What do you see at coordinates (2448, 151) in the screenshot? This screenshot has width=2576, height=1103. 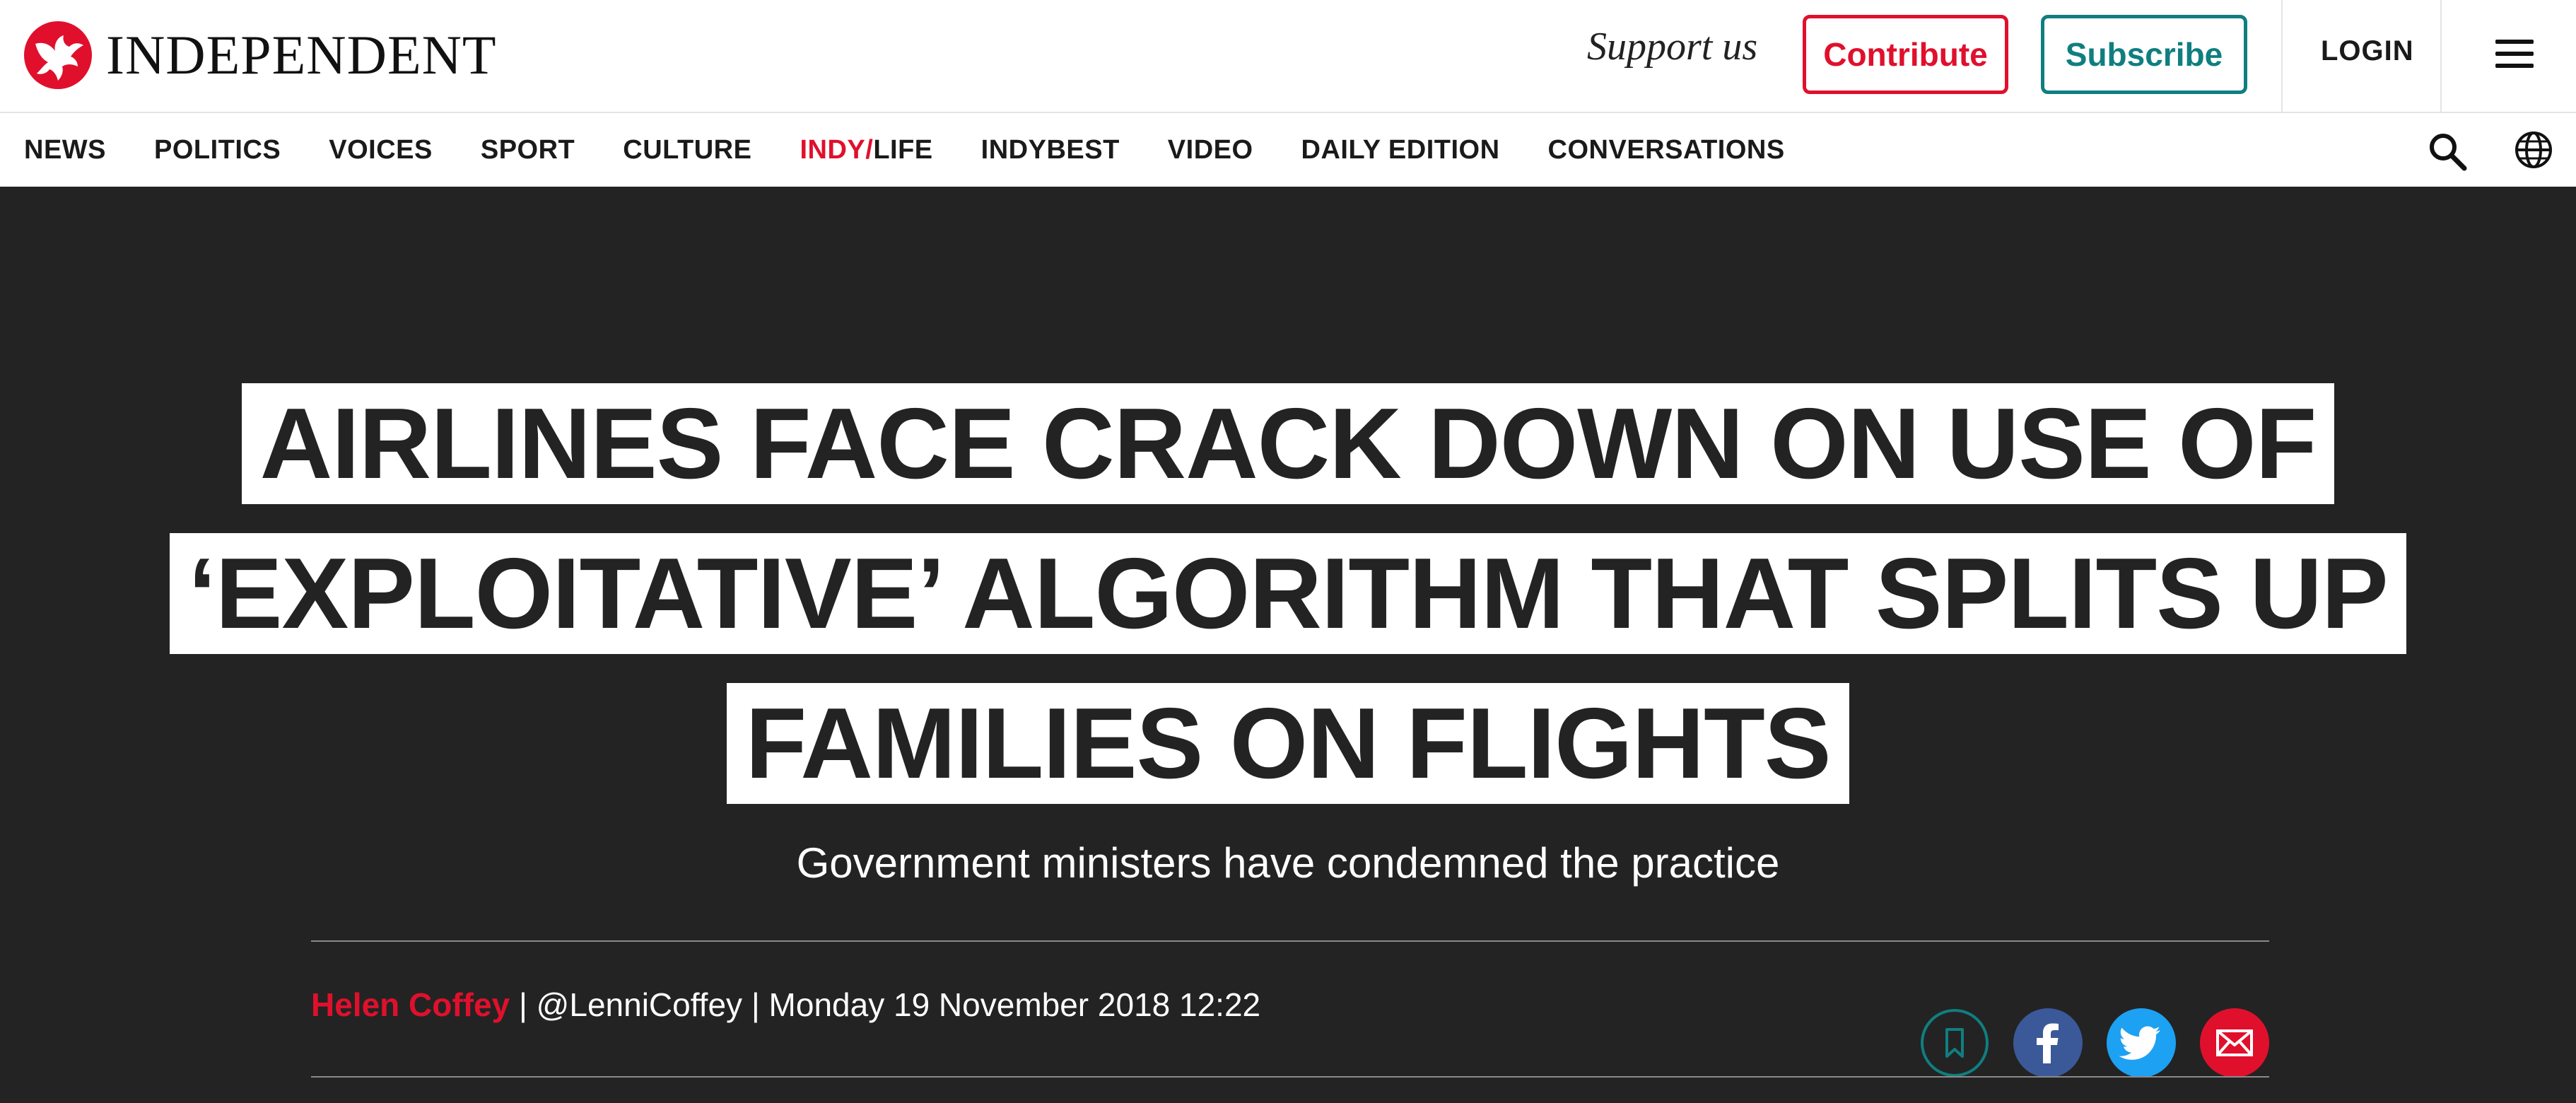 I see `search-icon` at bounding box center [2448, 151].